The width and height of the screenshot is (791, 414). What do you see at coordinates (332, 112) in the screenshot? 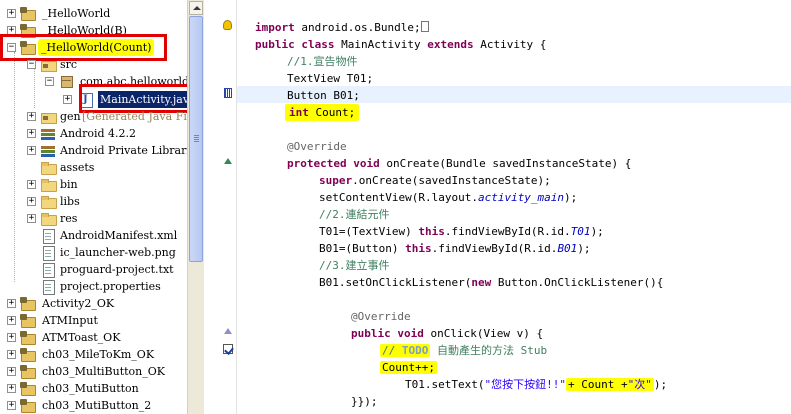
I see `code-text: Count;` at bounding box center [332, 112].